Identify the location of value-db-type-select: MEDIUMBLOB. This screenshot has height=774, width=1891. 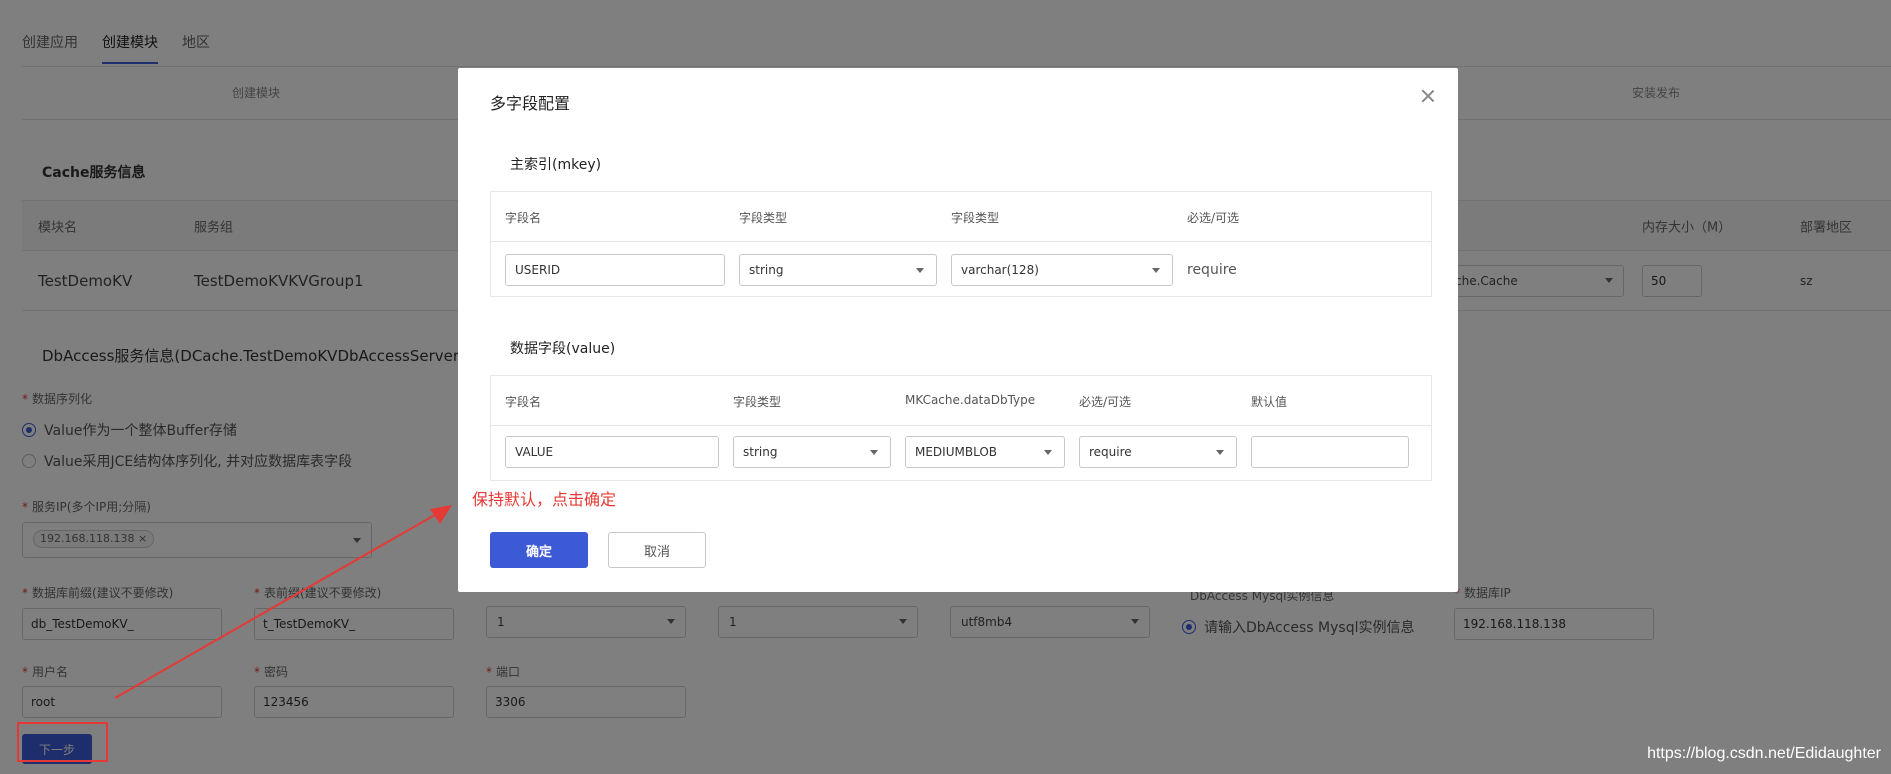
(985, 452).